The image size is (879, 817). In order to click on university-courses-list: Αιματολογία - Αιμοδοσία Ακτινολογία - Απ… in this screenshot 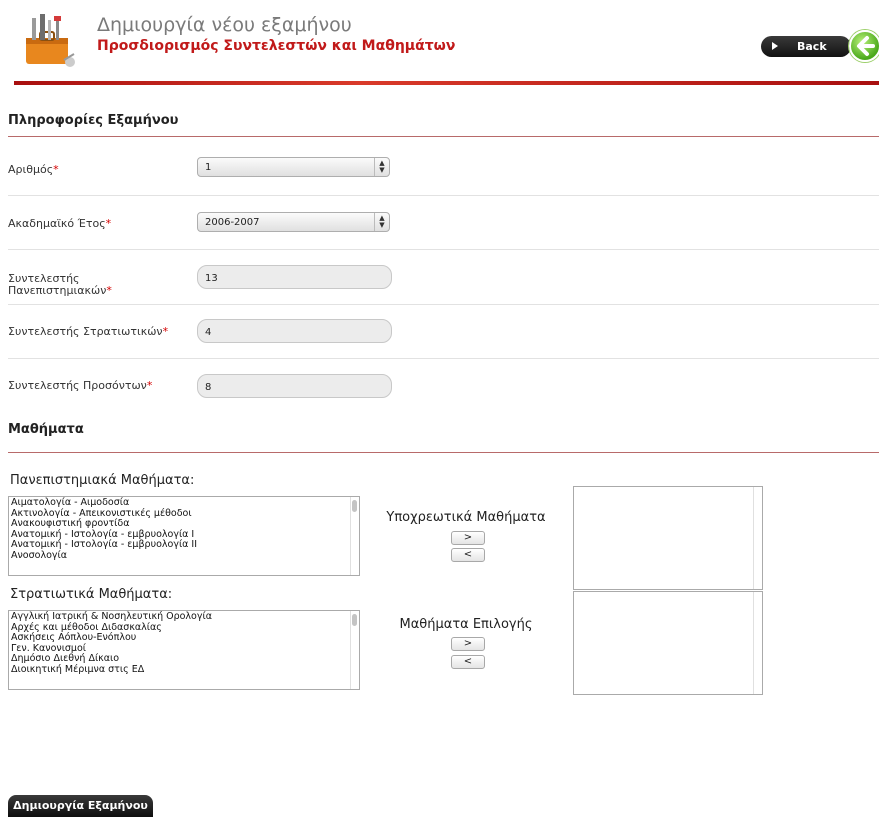, I will do `click(184, 536)`.